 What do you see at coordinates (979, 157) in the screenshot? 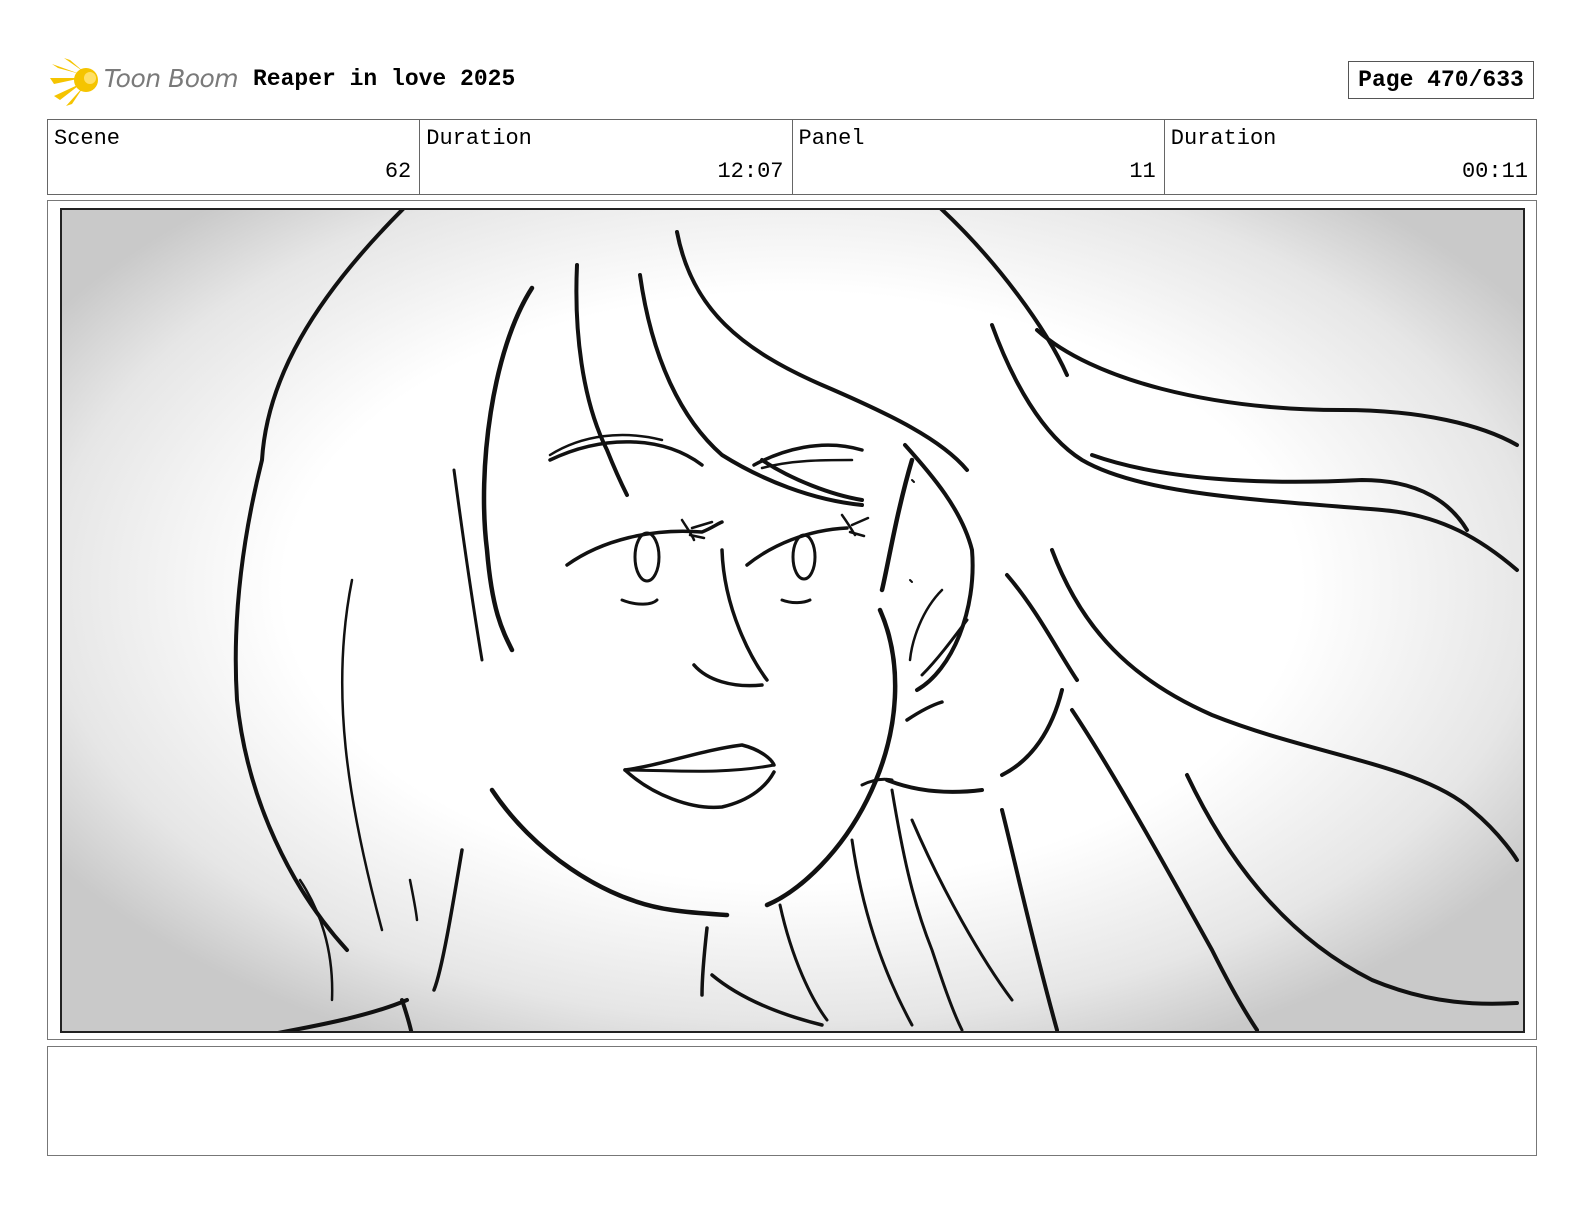
I see `panel-cell: Panel 11` at bounding box center [979, 157].